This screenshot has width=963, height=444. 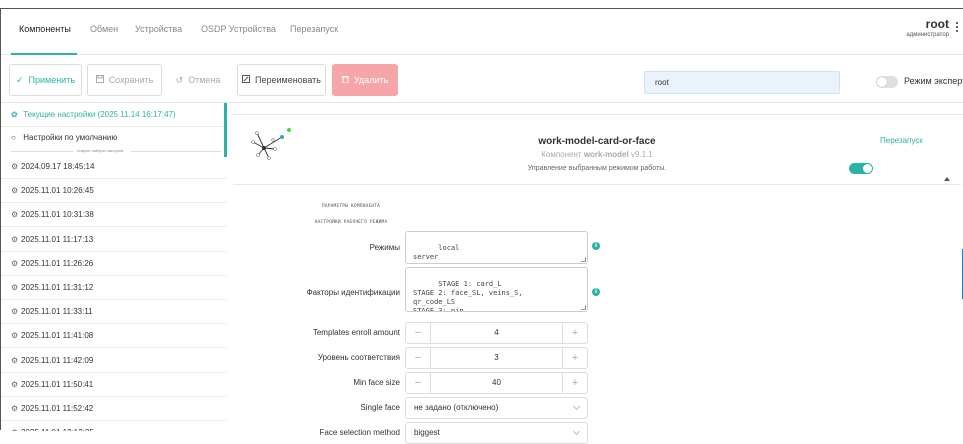 I want to click on enroll-value: 4, so click(x=496, y=333).